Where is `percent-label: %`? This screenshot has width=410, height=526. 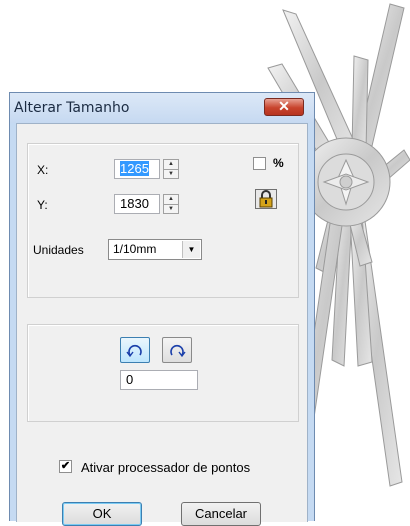 percent-label: % is located at coordinates (278, 163).